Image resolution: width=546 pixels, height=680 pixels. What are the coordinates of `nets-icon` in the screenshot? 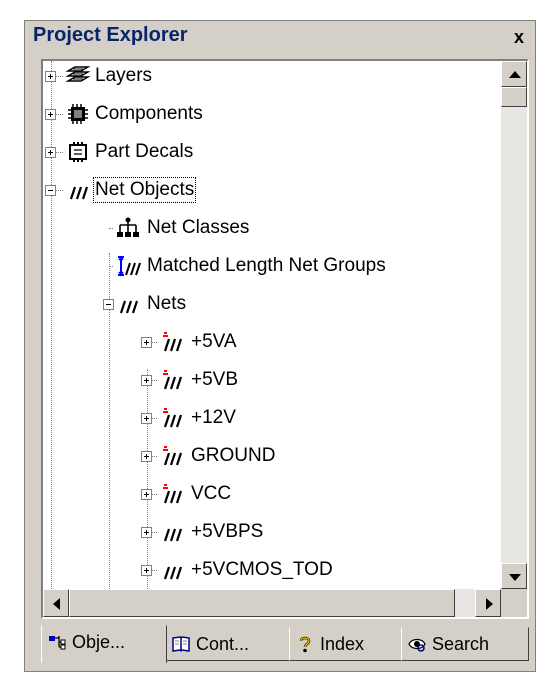 It's located at (128, 304).